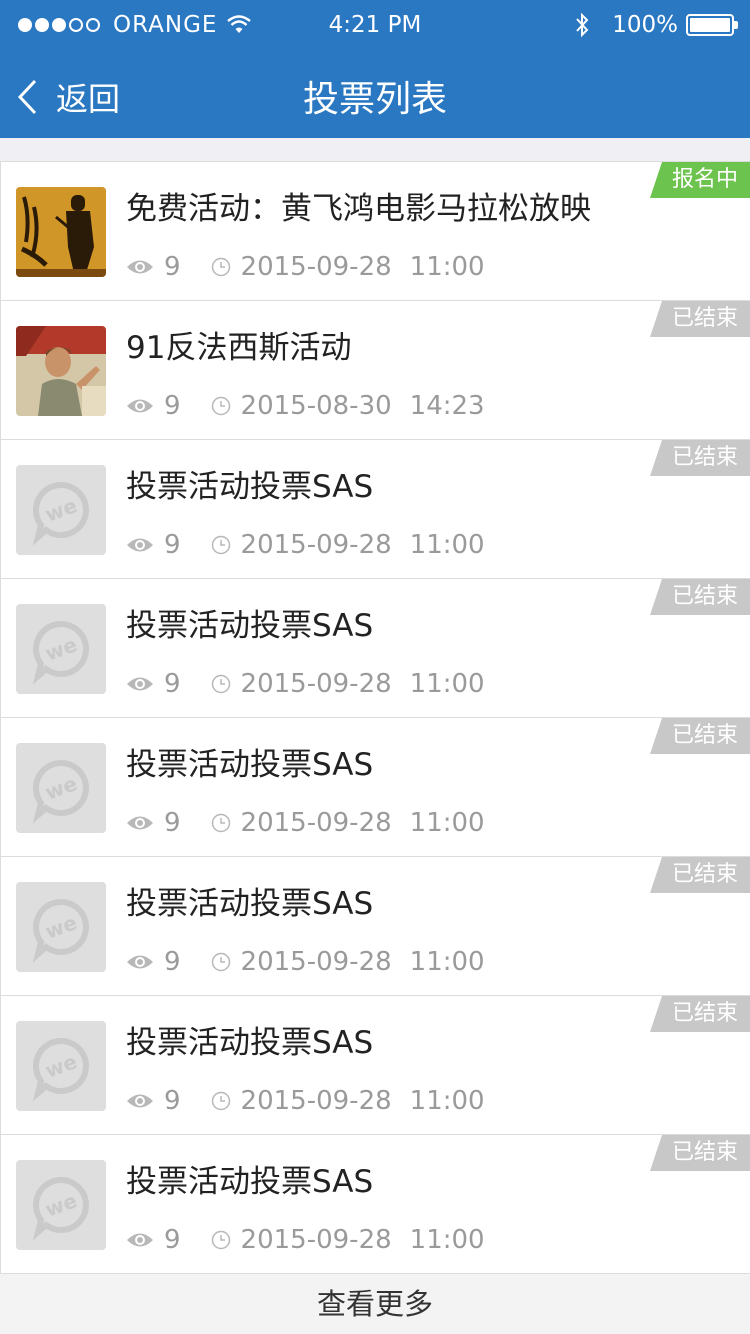 The width and height of the screenshot is (750, 1334). I want to click on status-right: 100%, so click(656, 25).